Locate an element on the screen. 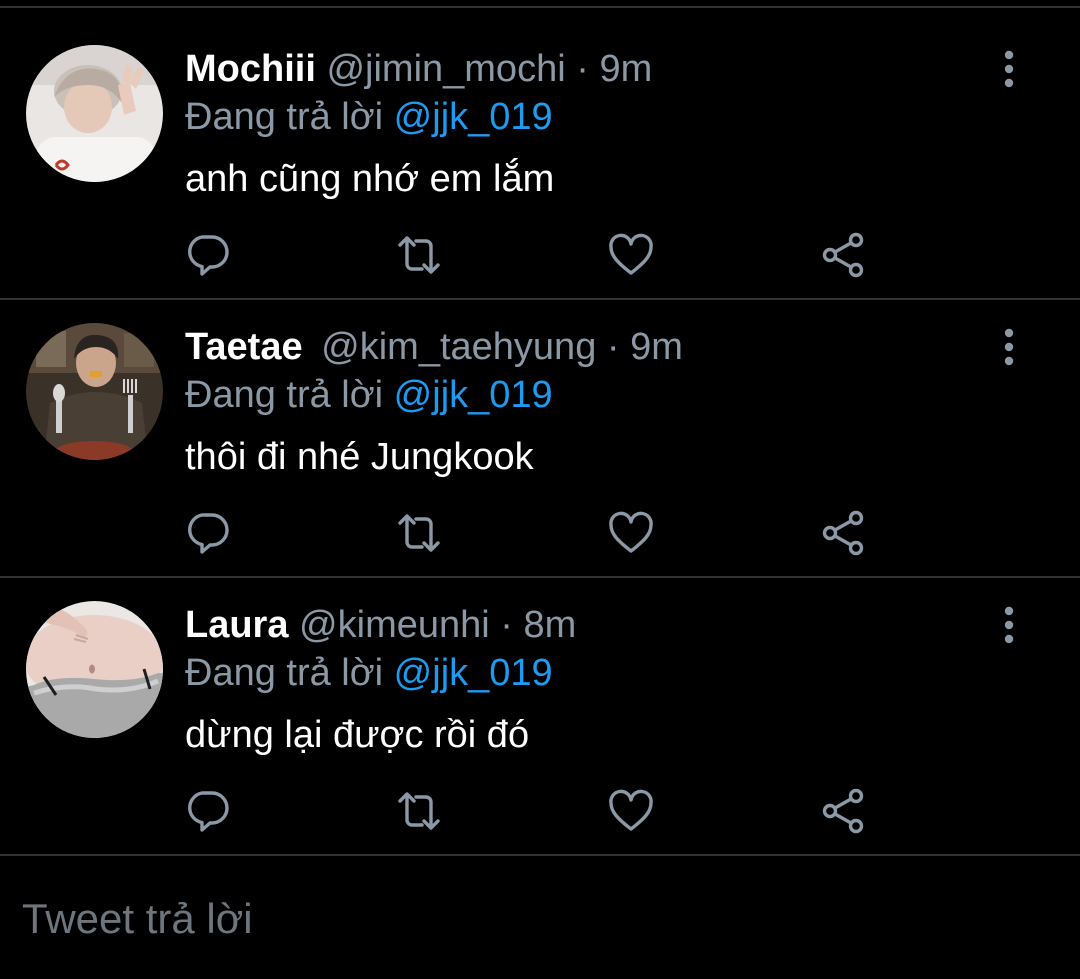 The width and height of the screenshot is (1080, 979). tweet-header: Taetae @kim_taehyung · 9m is located at coordinates (434, 347).